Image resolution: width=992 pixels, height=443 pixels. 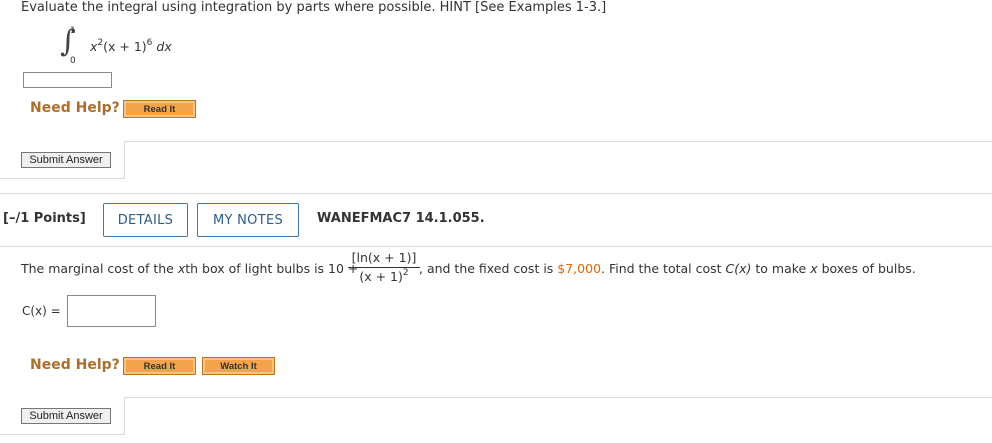 I want to click on q1-divider-bottom, so click(x=62, y=178).